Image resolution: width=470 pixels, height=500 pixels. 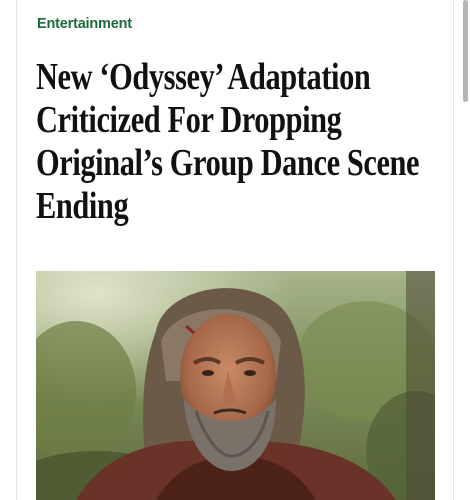 What do you see at coordinates (453, 250) in the screenshot?
I see `page-border-right` at bounding box center [453, 250].